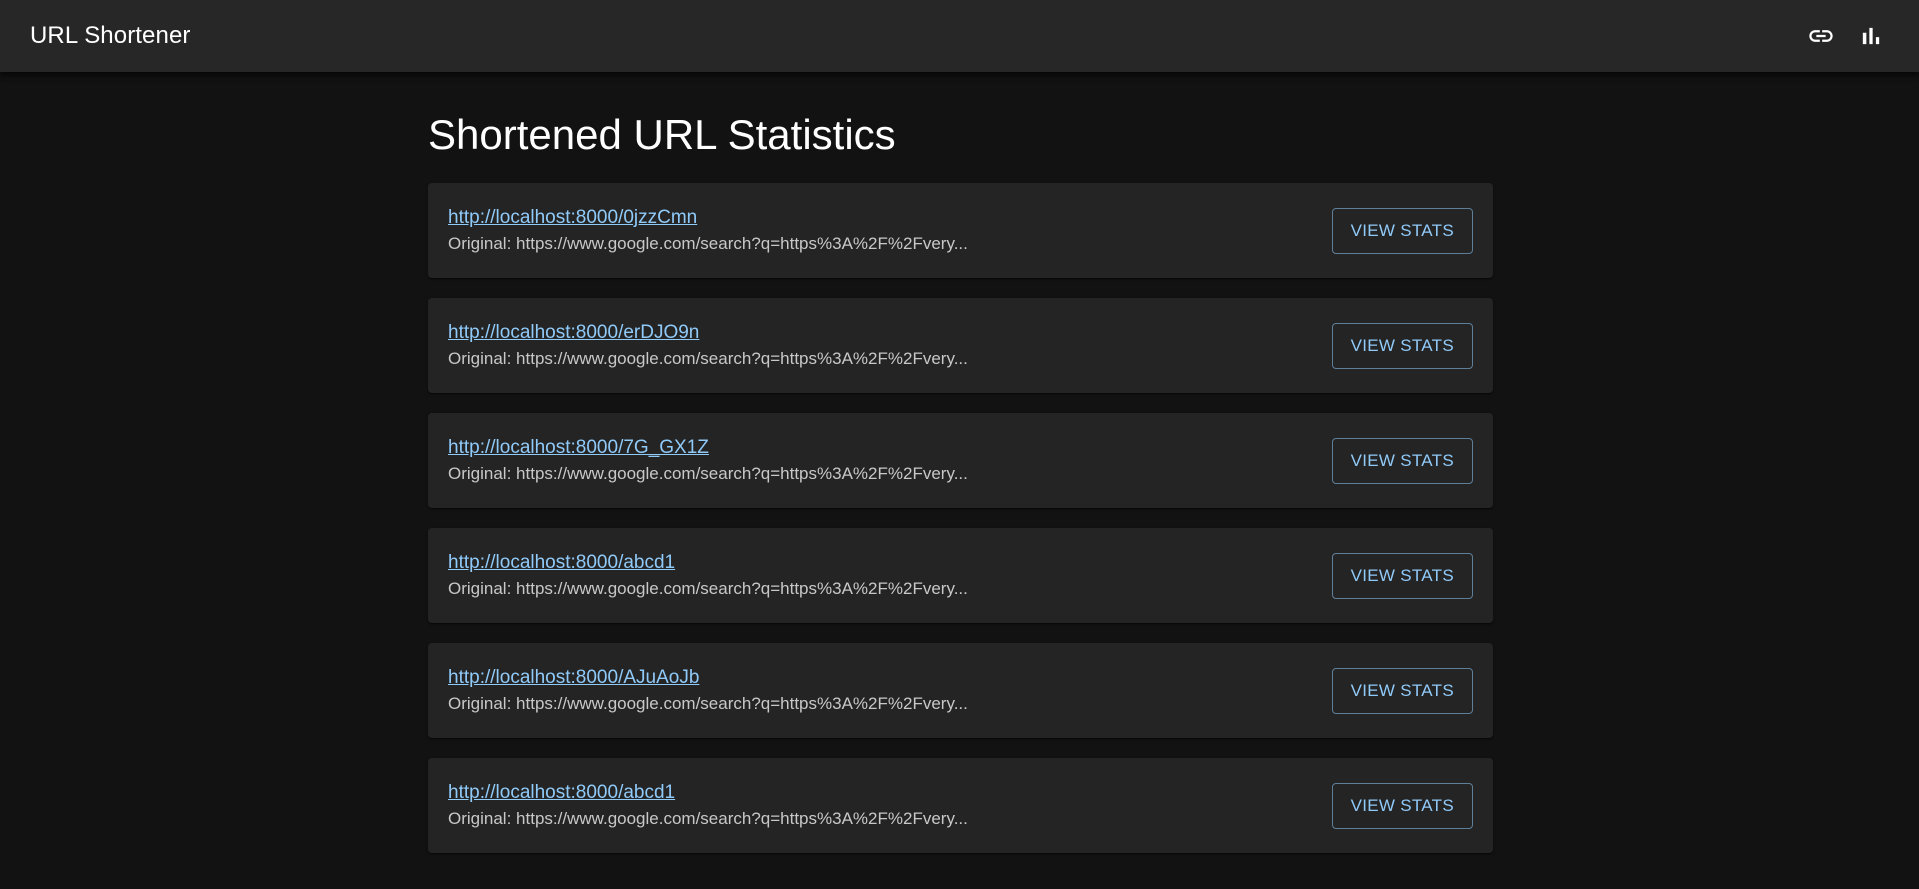  I want to click on page-title: Shortened URL Statistics, so click(662, 134).